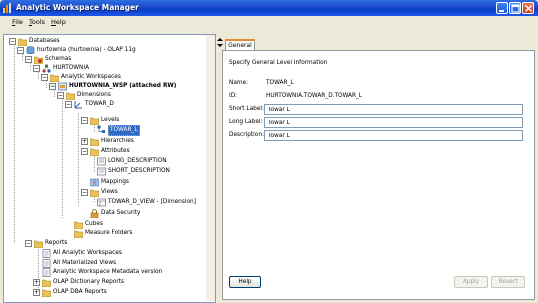 This screenshot has height=303, width=538. What do you see at coordinates (103, 253) in the screenshot?
I see `tree-node-report-all-analytic-workspaces: All Analytic Workspaces` at bounding box center [103, 253].